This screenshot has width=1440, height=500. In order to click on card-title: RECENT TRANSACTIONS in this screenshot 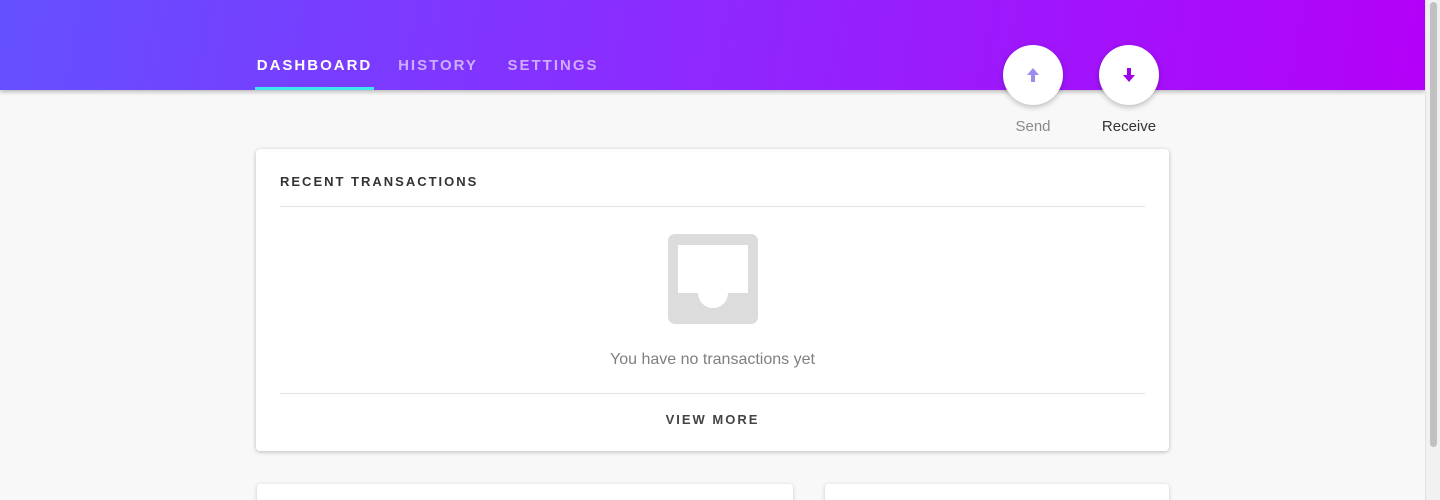, I will do `click(379, 181)`.